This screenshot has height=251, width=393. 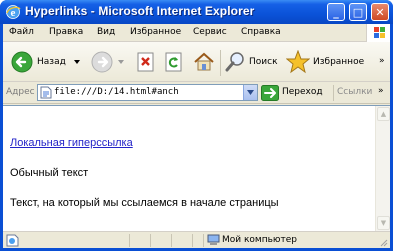 What do you see at coordinates (333, 93) in the screenshot?
I see `address-separator` at bounding box center [333, 93].